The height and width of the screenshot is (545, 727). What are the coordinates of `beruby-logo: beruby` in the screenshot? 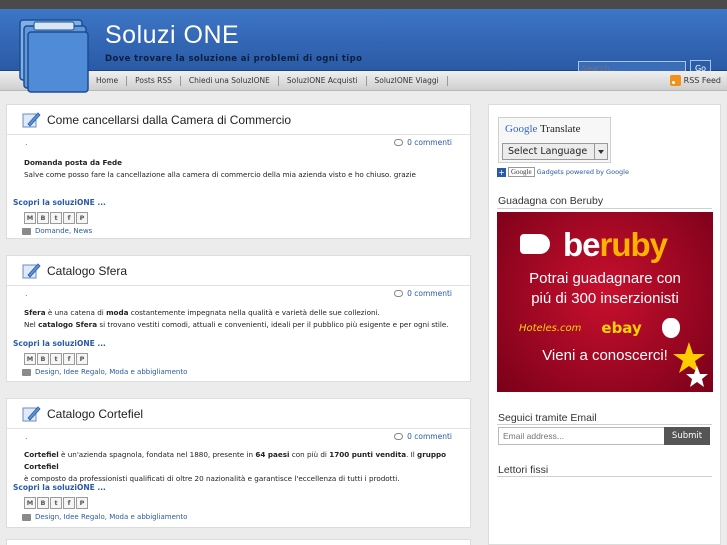 It's located at (616, 245).